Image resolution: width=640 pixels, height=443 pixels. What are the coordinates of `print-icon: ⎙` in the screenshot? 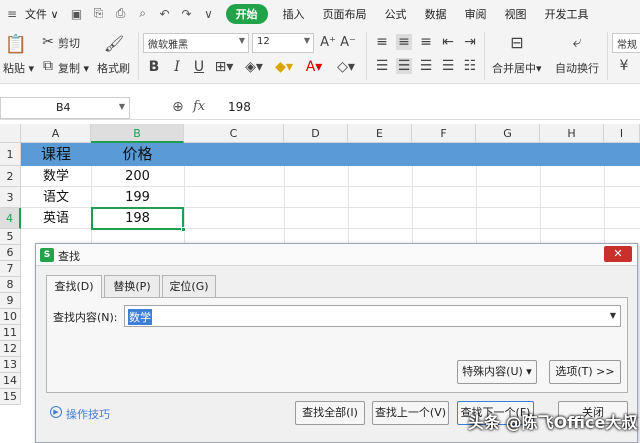 It's located at (121, 14).